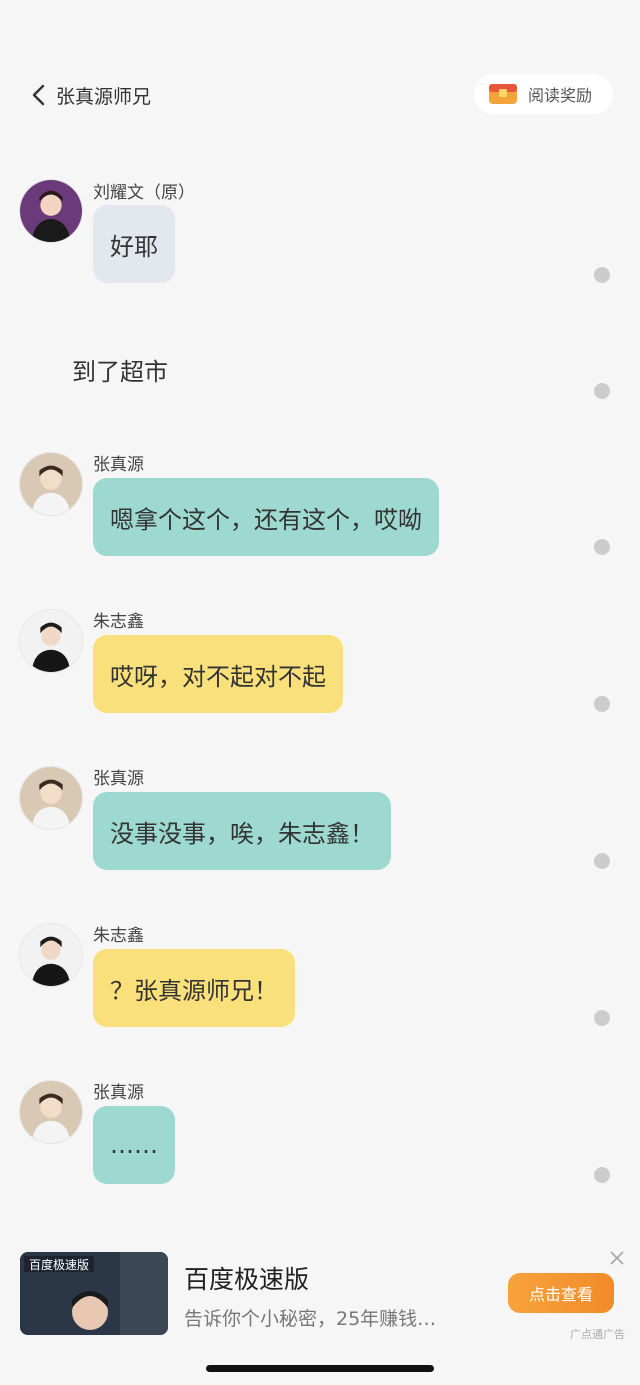 Image resolution: width=640 pixels, height=1385 pixels. I want to click on message-bubble: 嗯拿个这个，还有这个，哎呦, so click(266, 517).